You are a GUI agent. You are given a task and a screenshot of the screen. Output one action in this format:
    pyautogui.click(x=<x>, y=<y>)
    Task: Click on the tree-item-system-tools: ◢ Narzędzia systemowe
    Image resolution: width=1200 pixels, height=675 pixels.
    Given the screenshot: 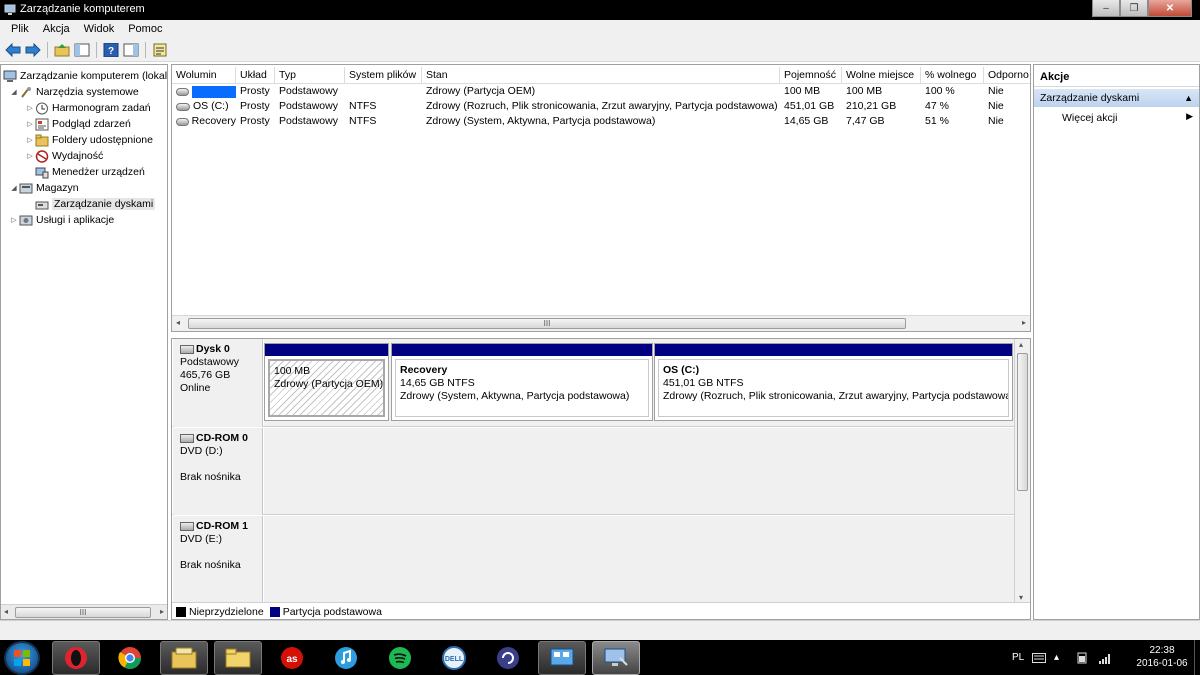 What is the action you would take?
    pyautogui.click(x=73, y=92)
    